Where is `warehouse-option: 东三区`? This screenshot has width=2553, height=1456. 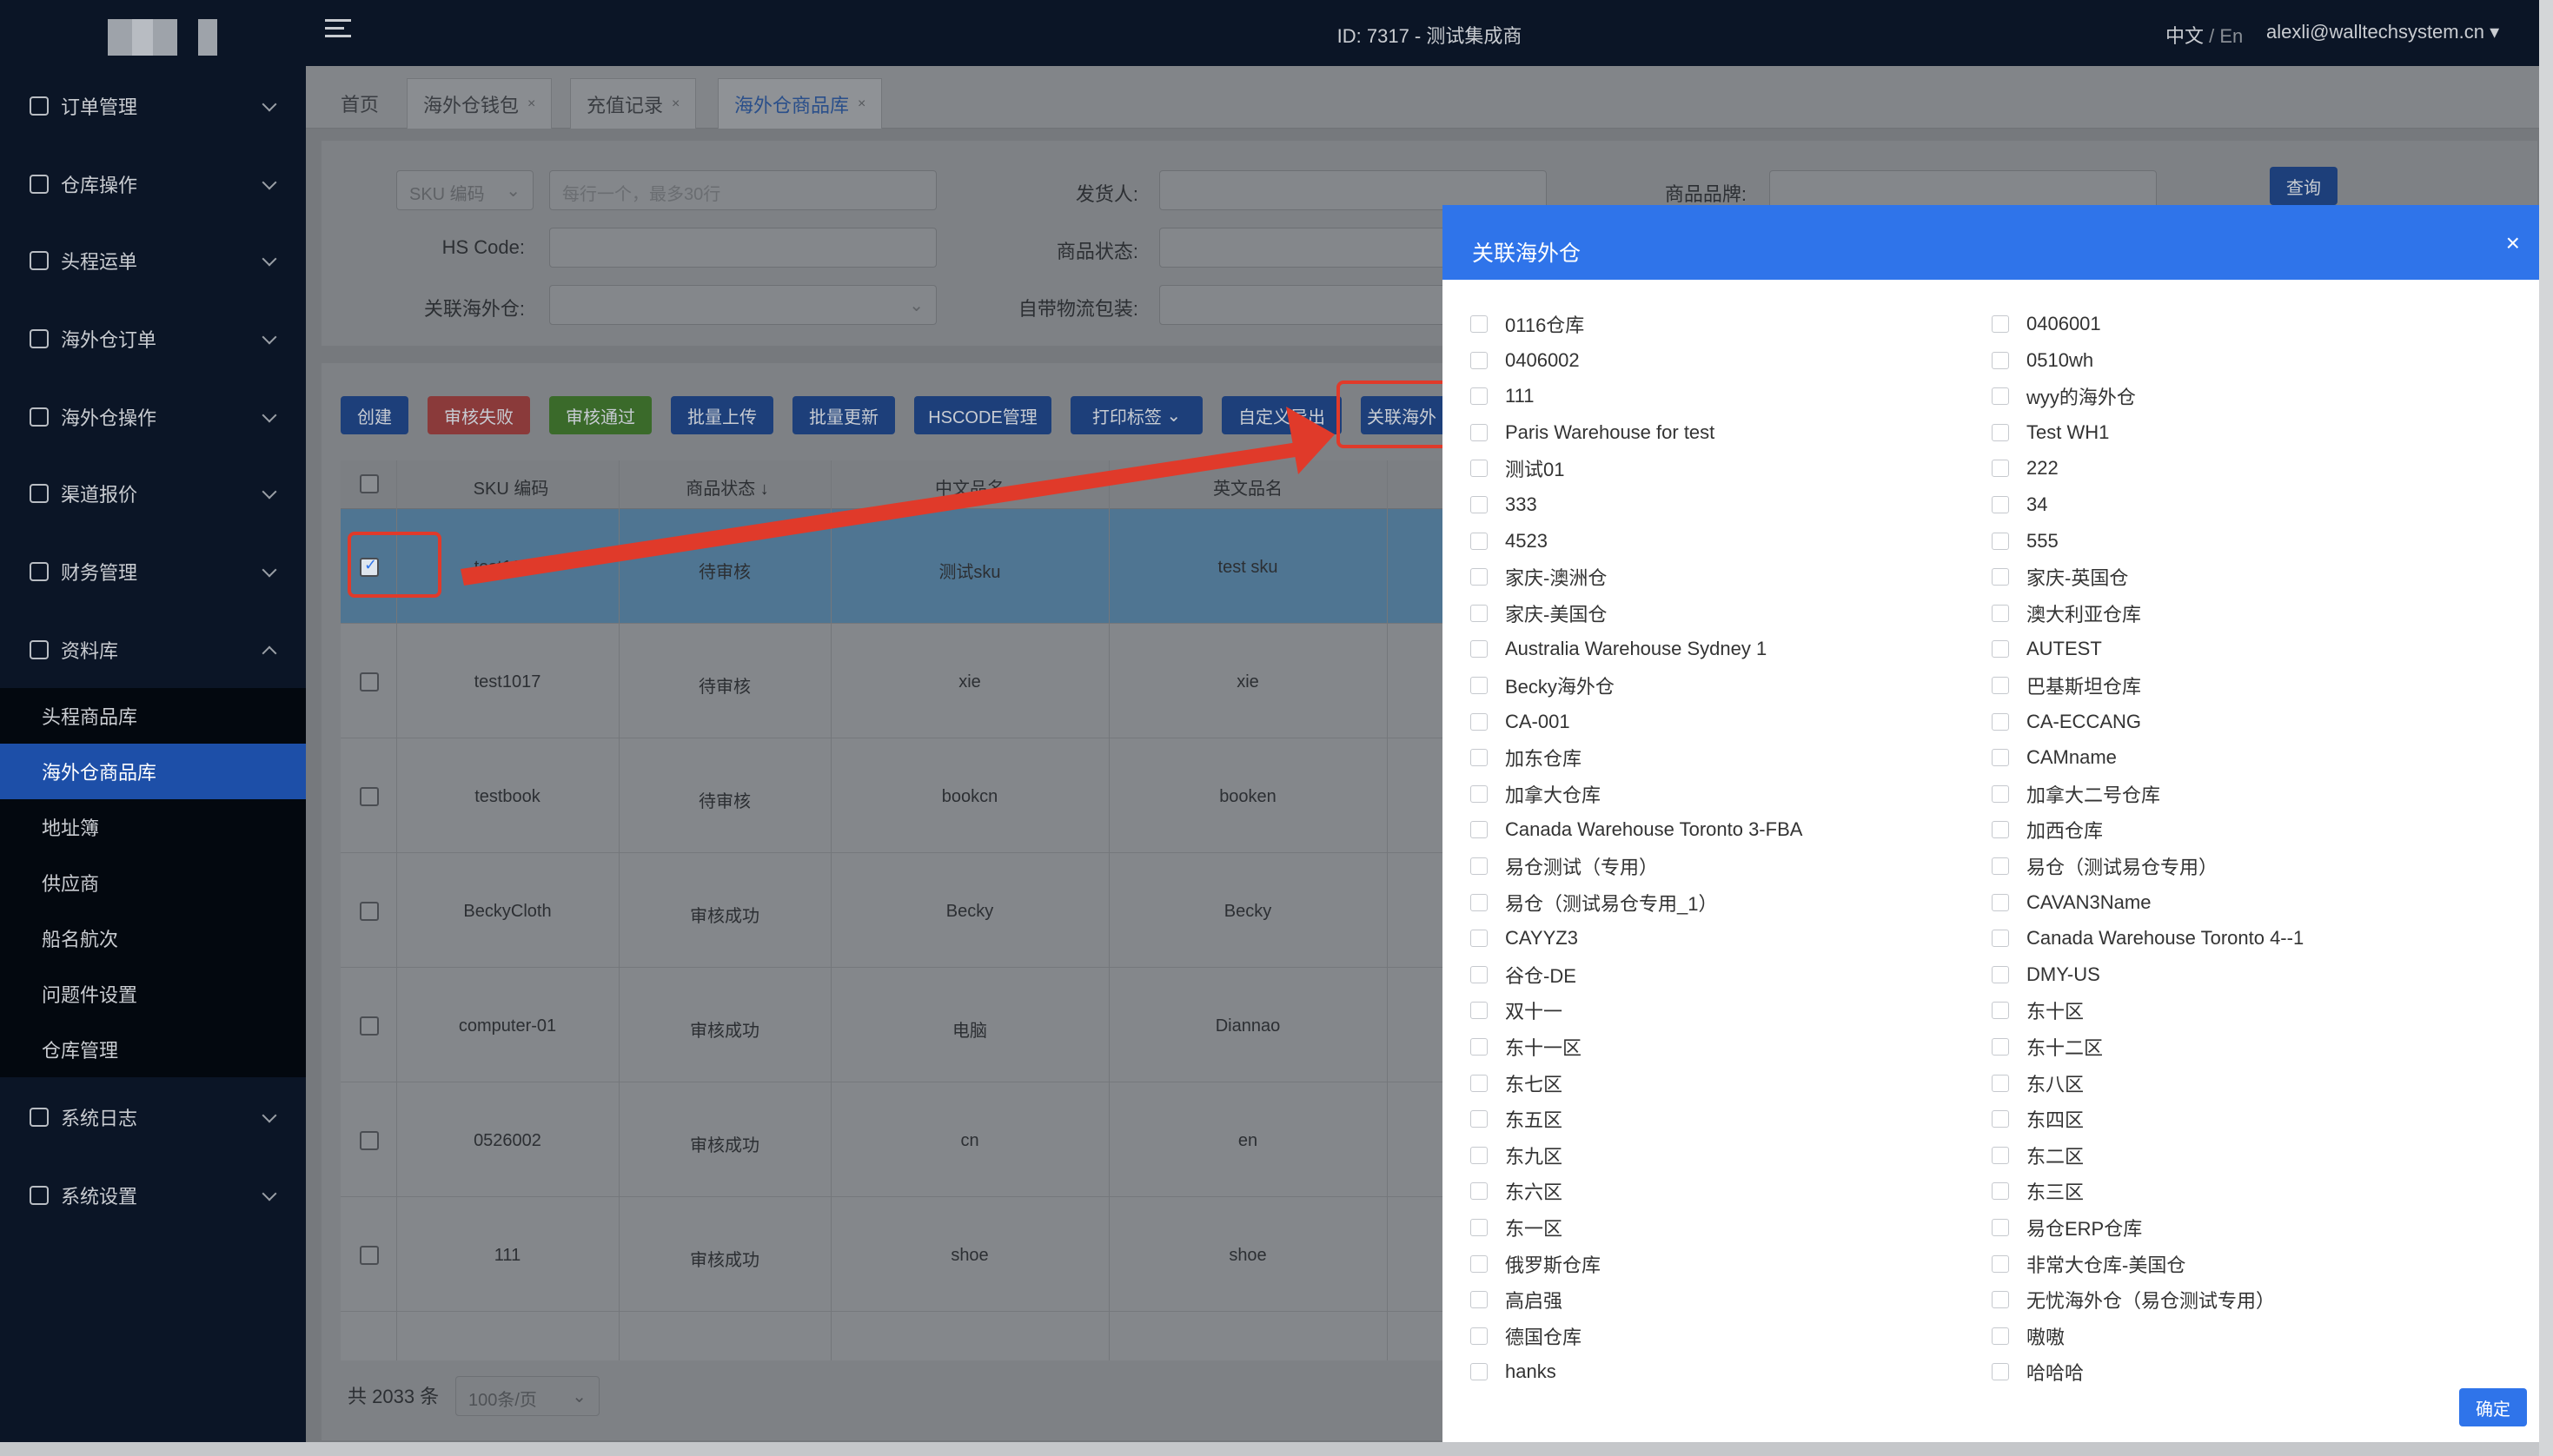
warehouse-option: 东三区 is located at coordinates (2038, 1191).